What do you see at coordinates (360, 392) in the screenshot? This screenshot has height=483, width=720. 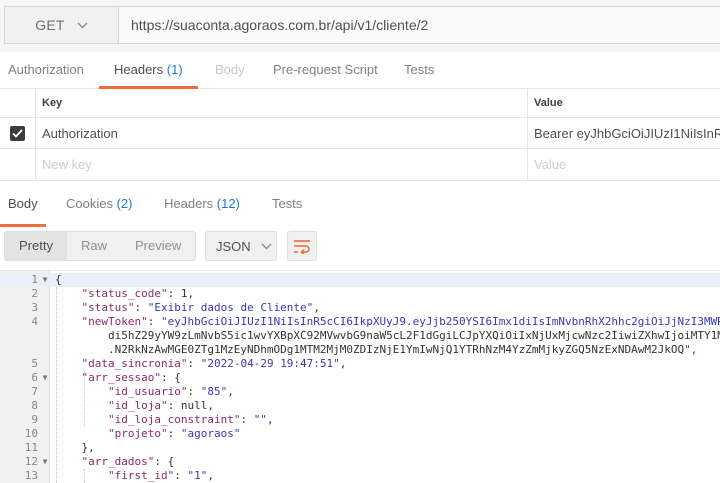 I see `code-line: 7 "id_usuario": "85",` at bounding box center [360, 392].